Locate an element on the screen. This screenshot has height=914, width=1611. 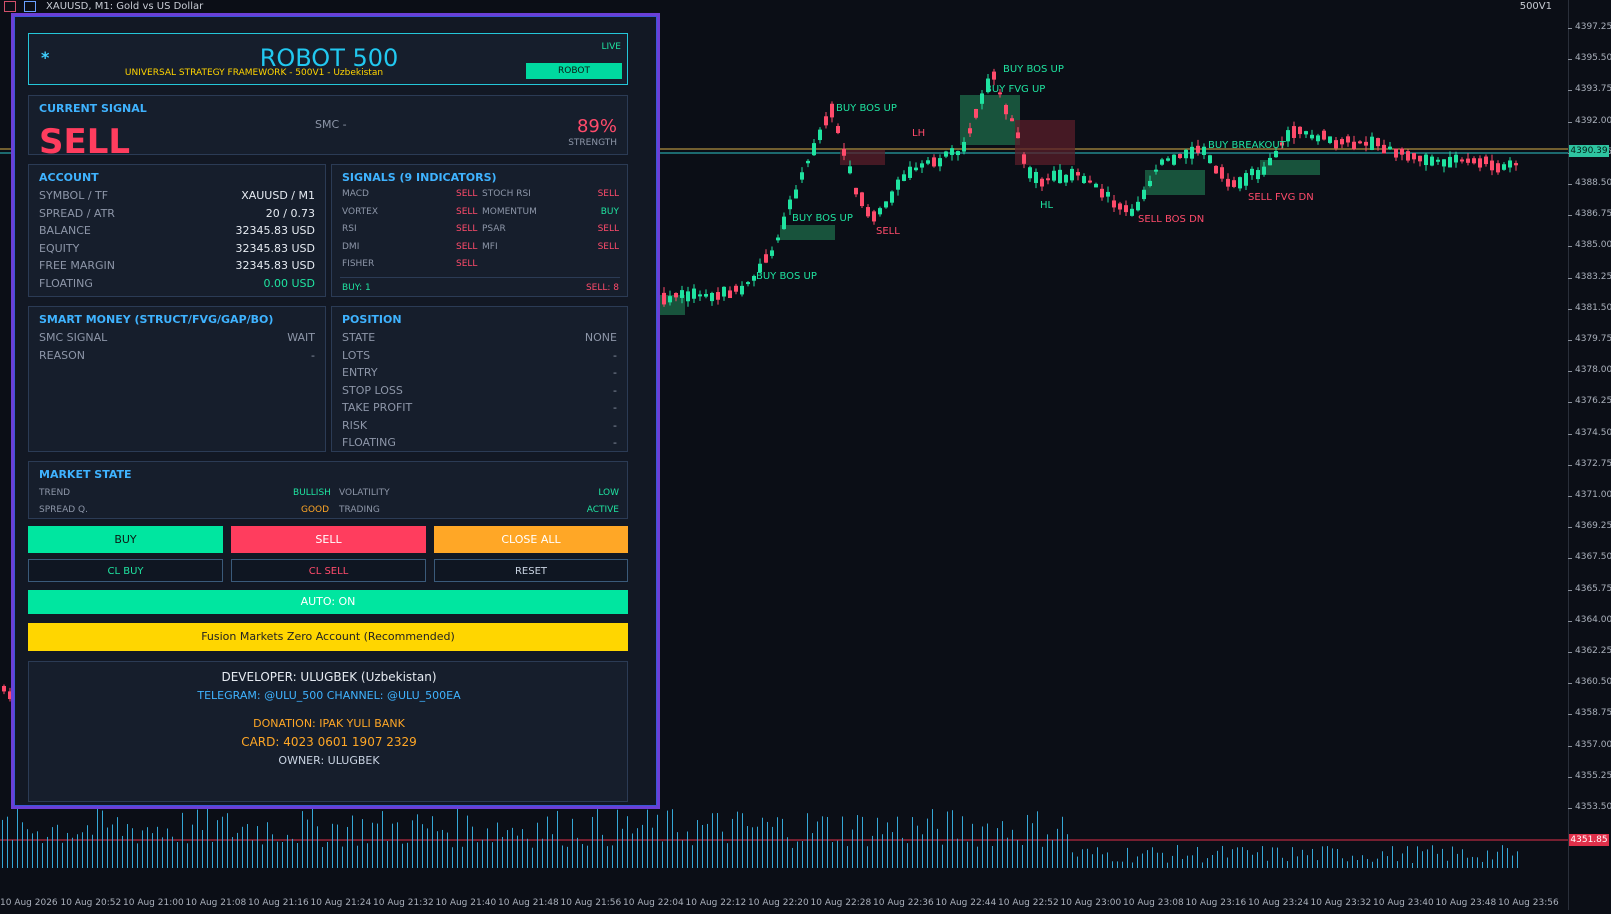
price-axis-label: 4388.50 is located at coordinates (1589, 183).